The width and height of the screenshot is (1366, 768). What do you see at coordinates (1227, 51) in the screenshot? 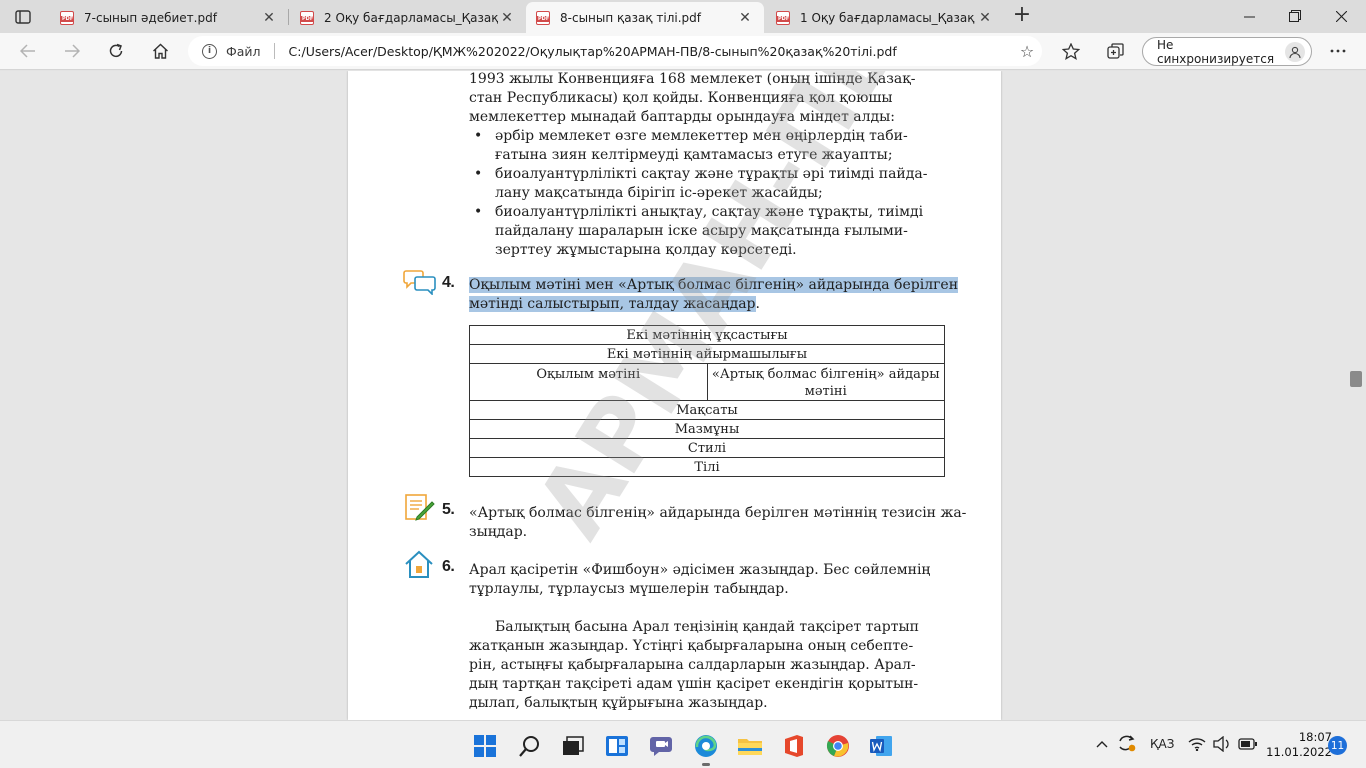
I see `profile-sync-button: Не синхронизируется` at bounding box center [1227, 51].